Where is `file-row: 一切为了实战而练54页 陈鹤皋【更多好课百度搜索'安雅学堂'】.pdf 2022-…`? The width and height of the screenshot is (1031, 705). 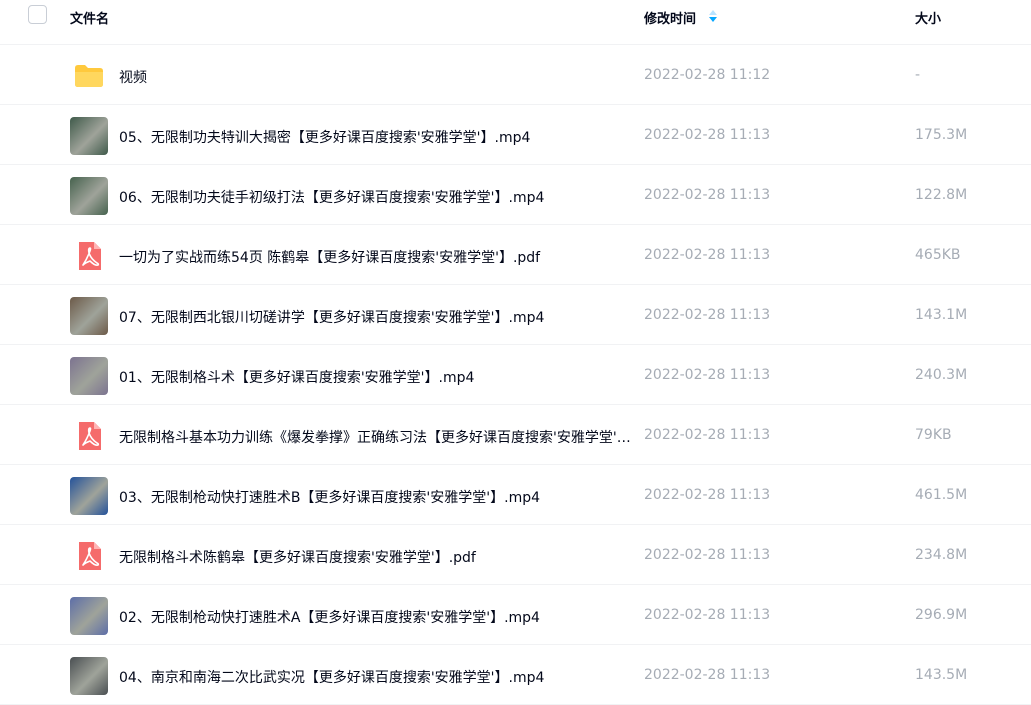
file-row: 一切为了实战而练54页 陈鹤皋【更多好课百度搜索'安雅学堂'】.pdf 2022-… is located at coordinates (515, 255).